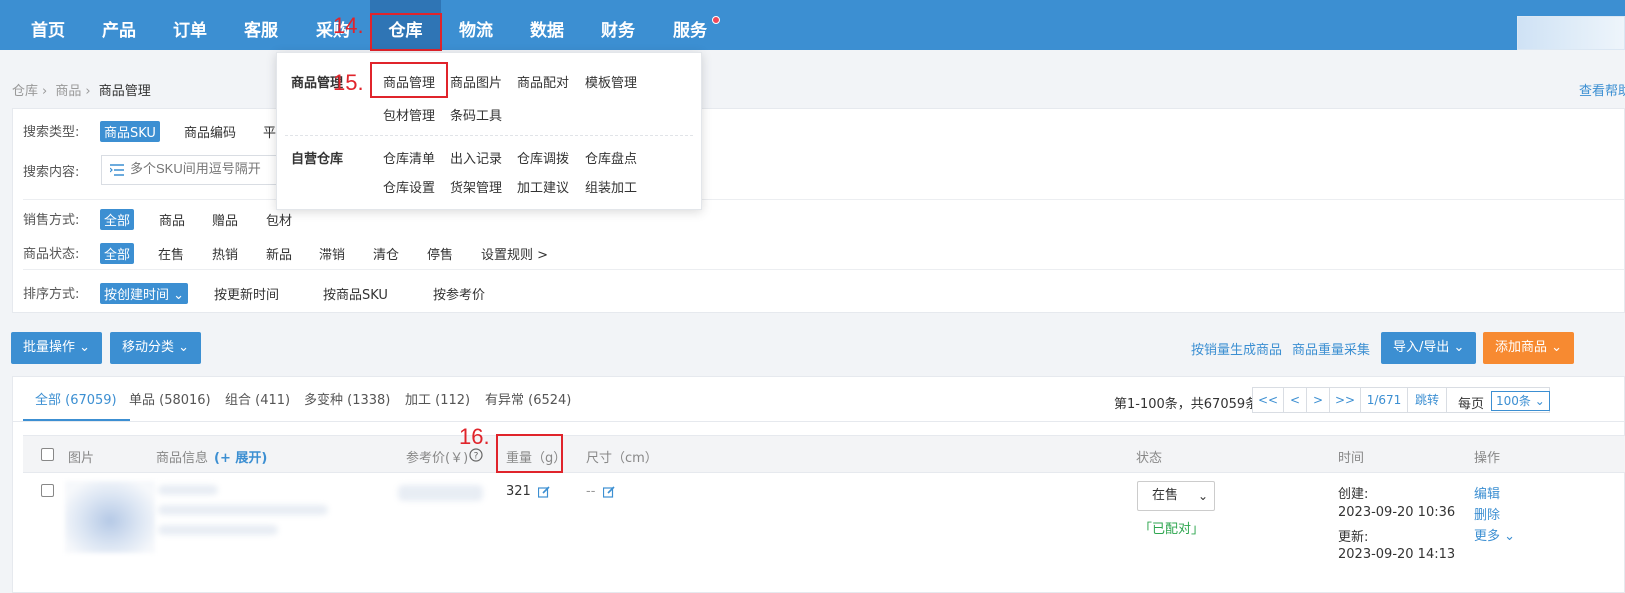 The width and height of the screenshot is (1625, 593). Describe the element at coordinates (182, 458) in the screenshot. I see `th-info: 商品信息` at that location.